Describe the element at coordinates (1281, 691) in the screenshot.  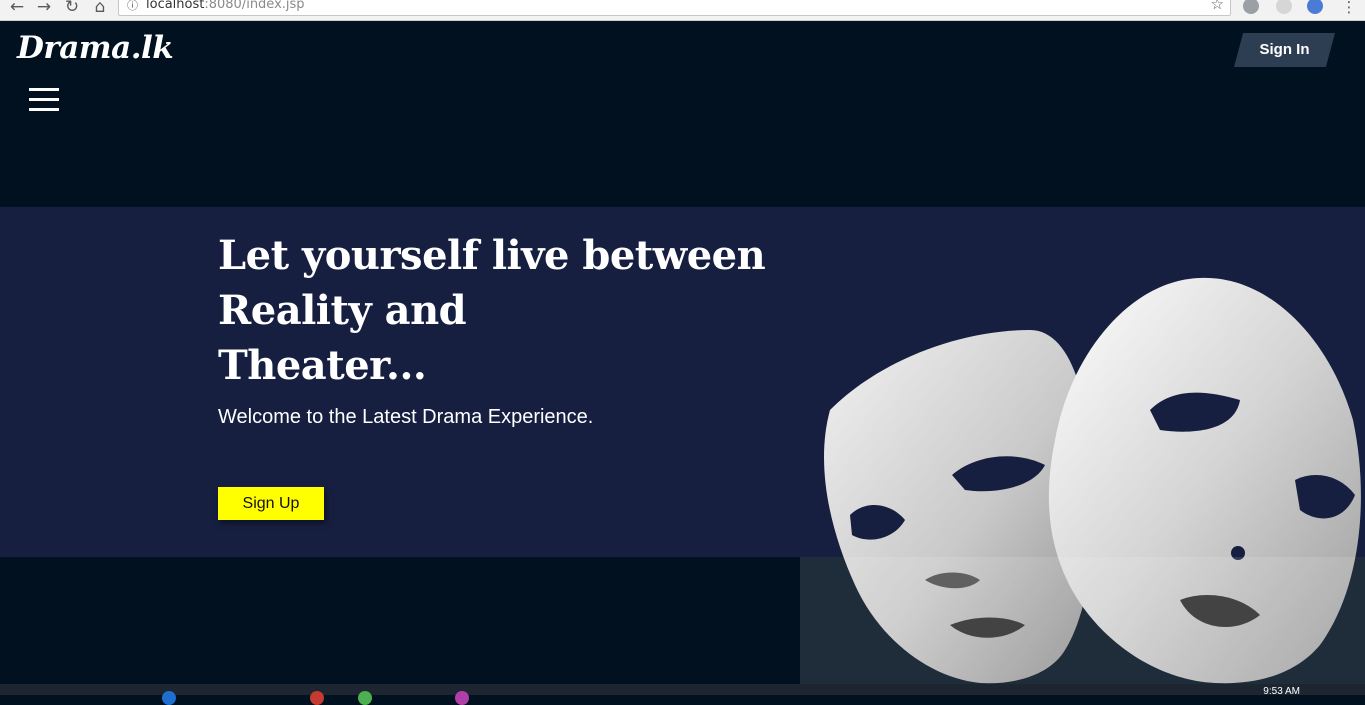
I see `taskbar-clock: 9:53 AM` at that location.